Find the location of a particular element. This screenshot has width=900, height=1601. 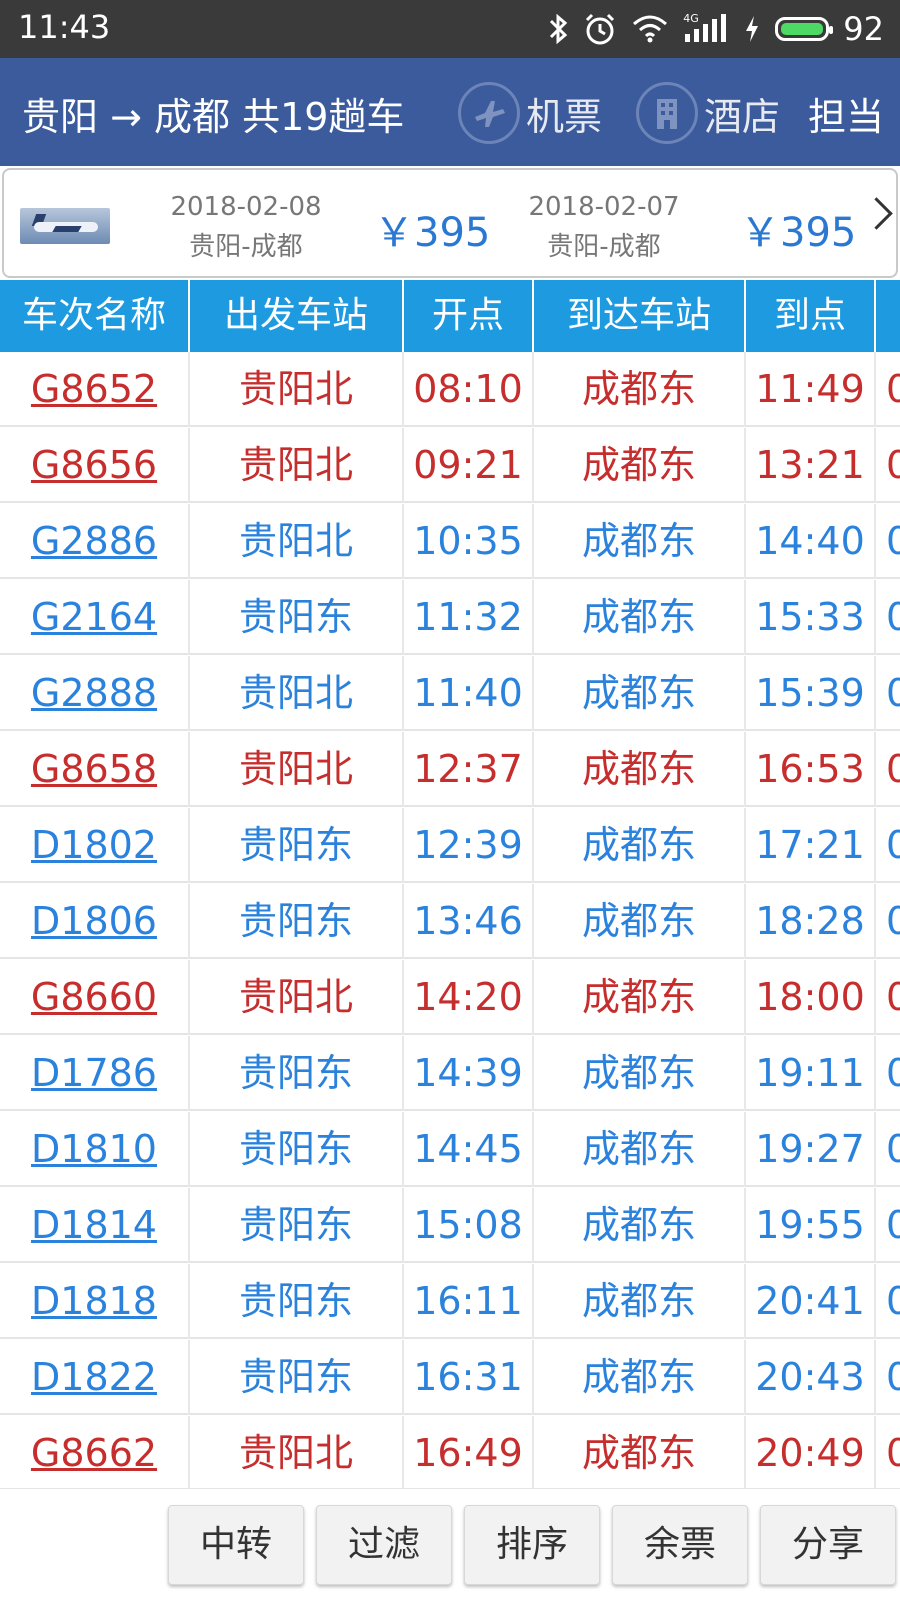

train-number-link: D1786 is located at coordinates (95, 1073).